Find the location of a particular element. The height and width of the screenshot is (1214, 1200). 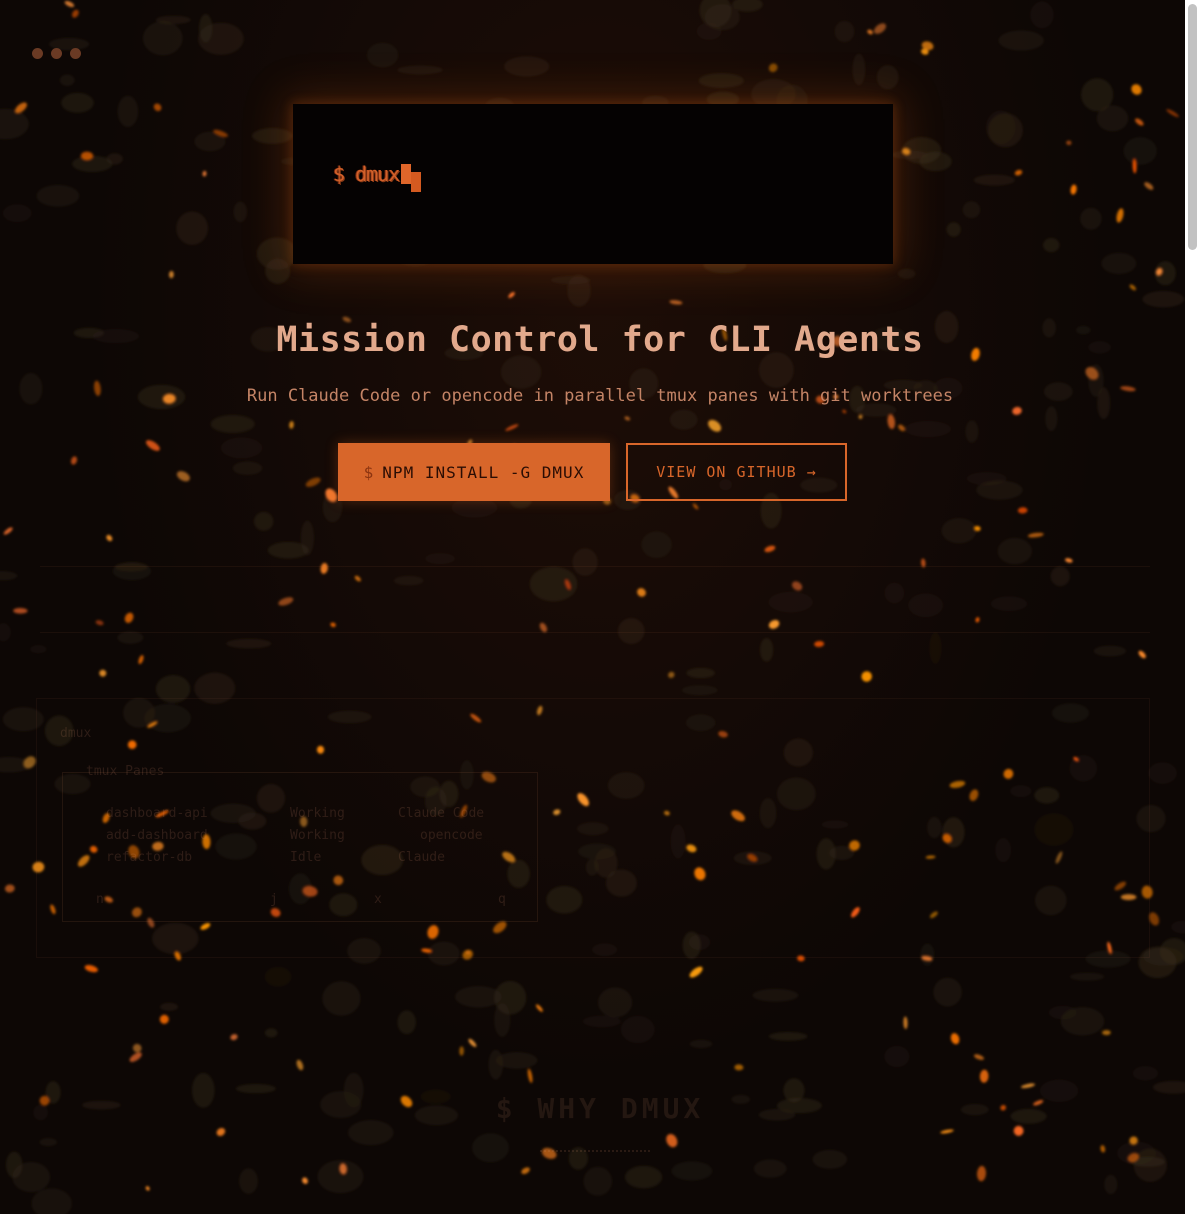

demo-row-status: Idle is located at coordinates (306, 857).